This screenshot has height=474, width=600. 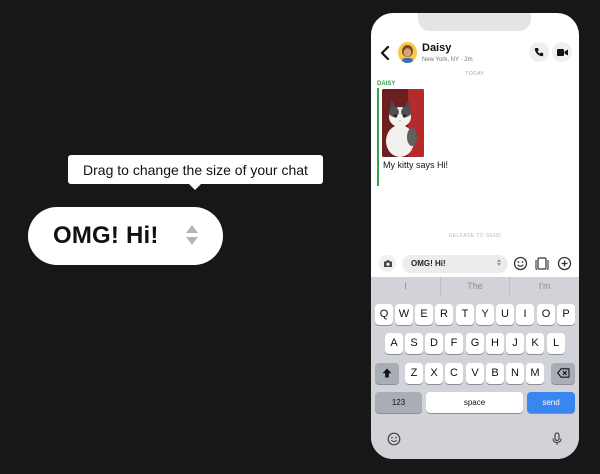 I want to click on backspace-key, so click(x=563, y=373).